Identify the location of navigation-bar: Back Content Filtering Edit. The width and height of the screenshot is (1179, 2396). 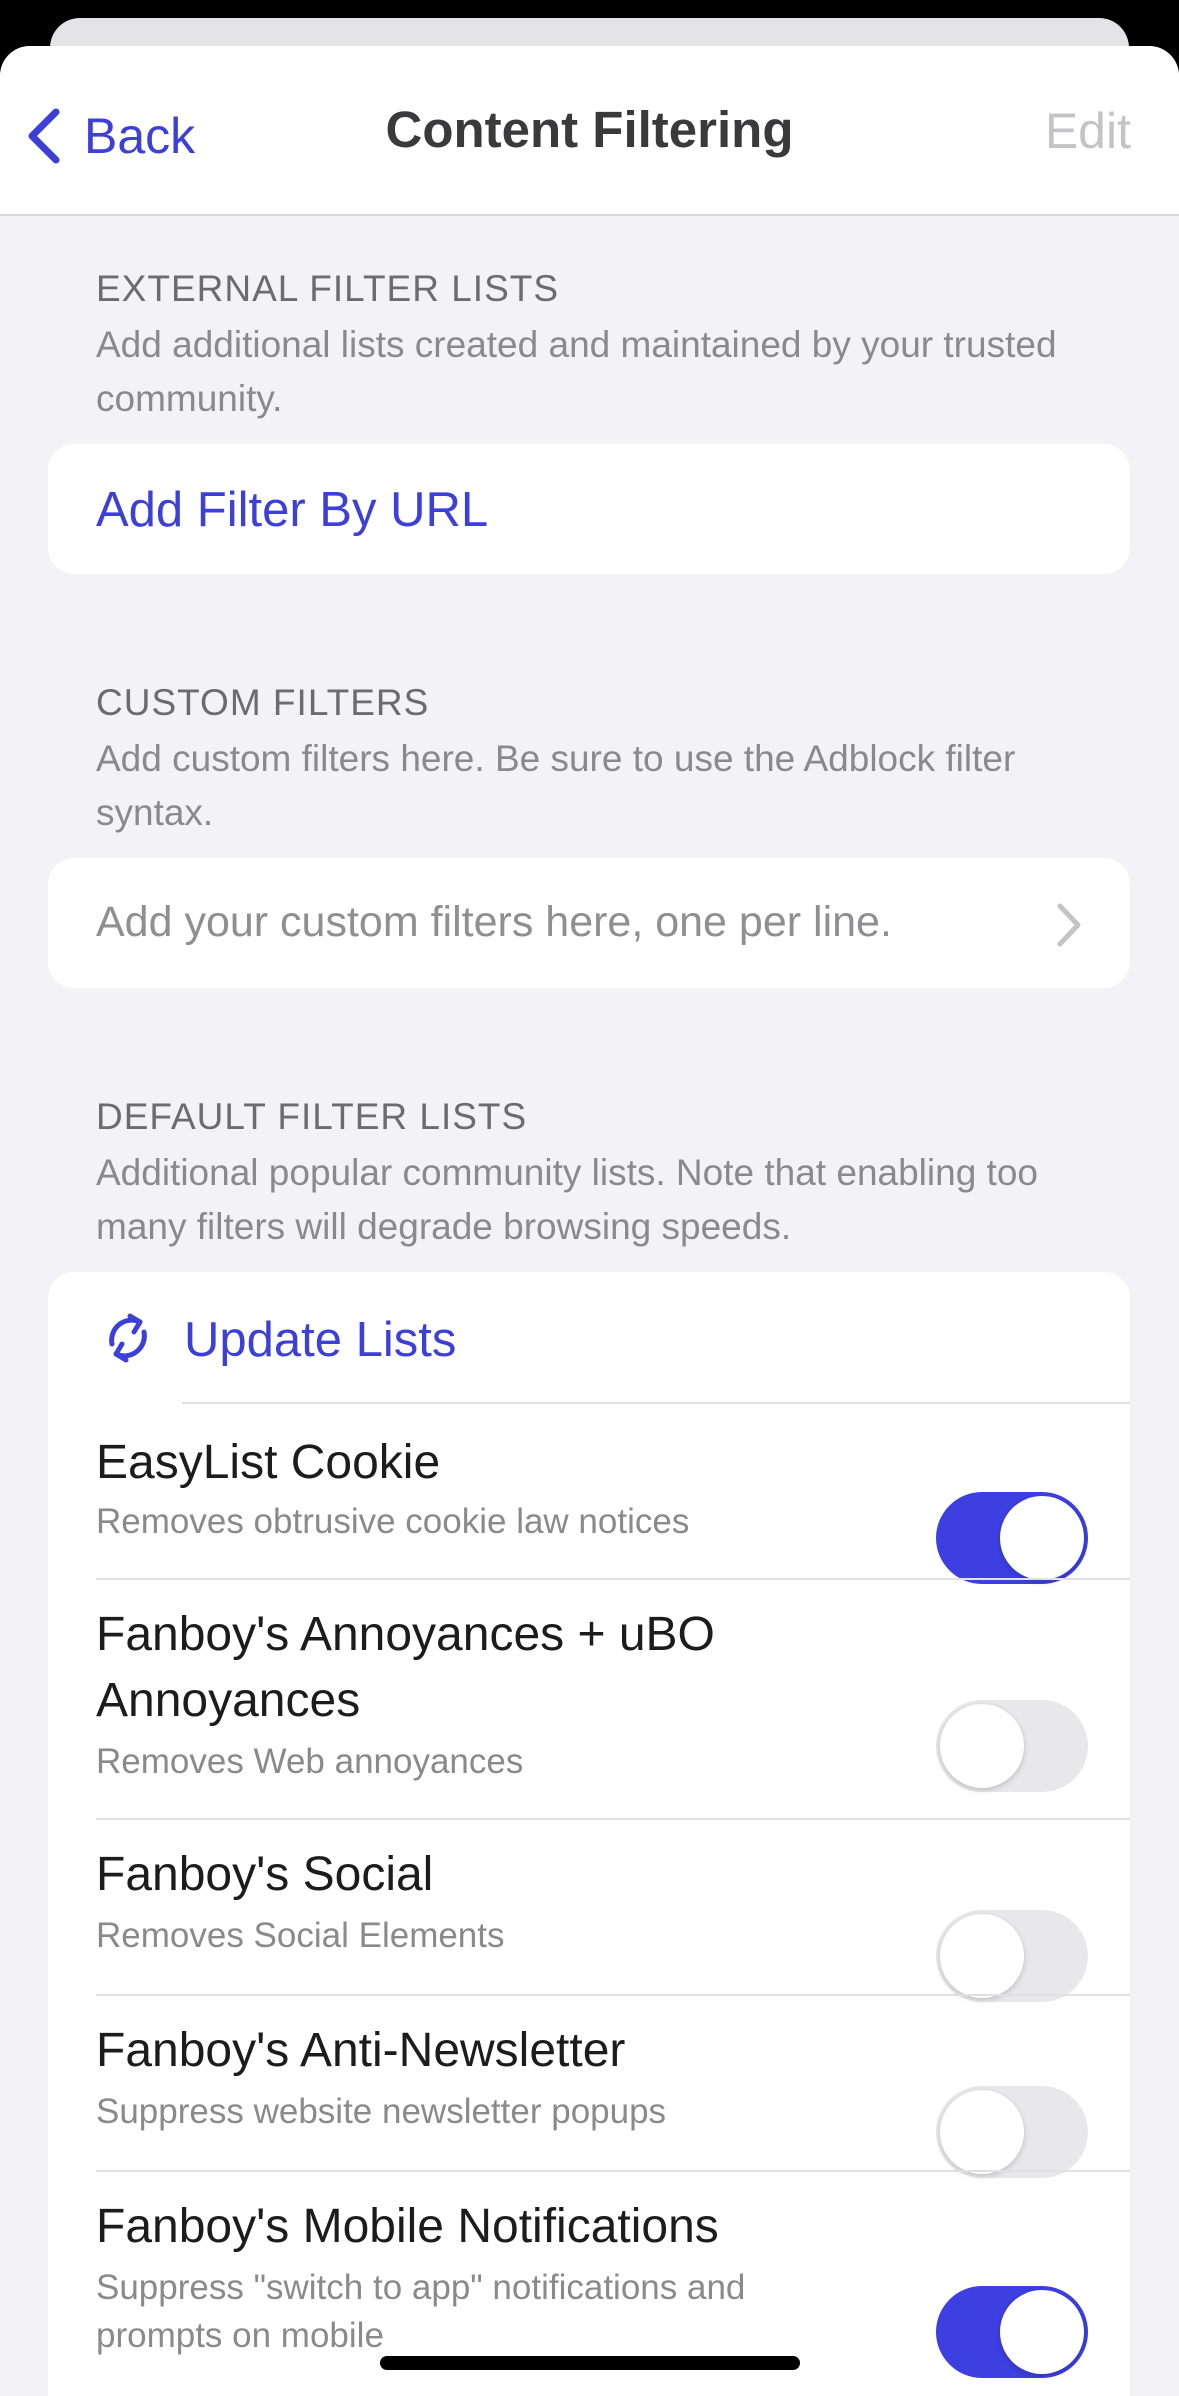
(589, 131).